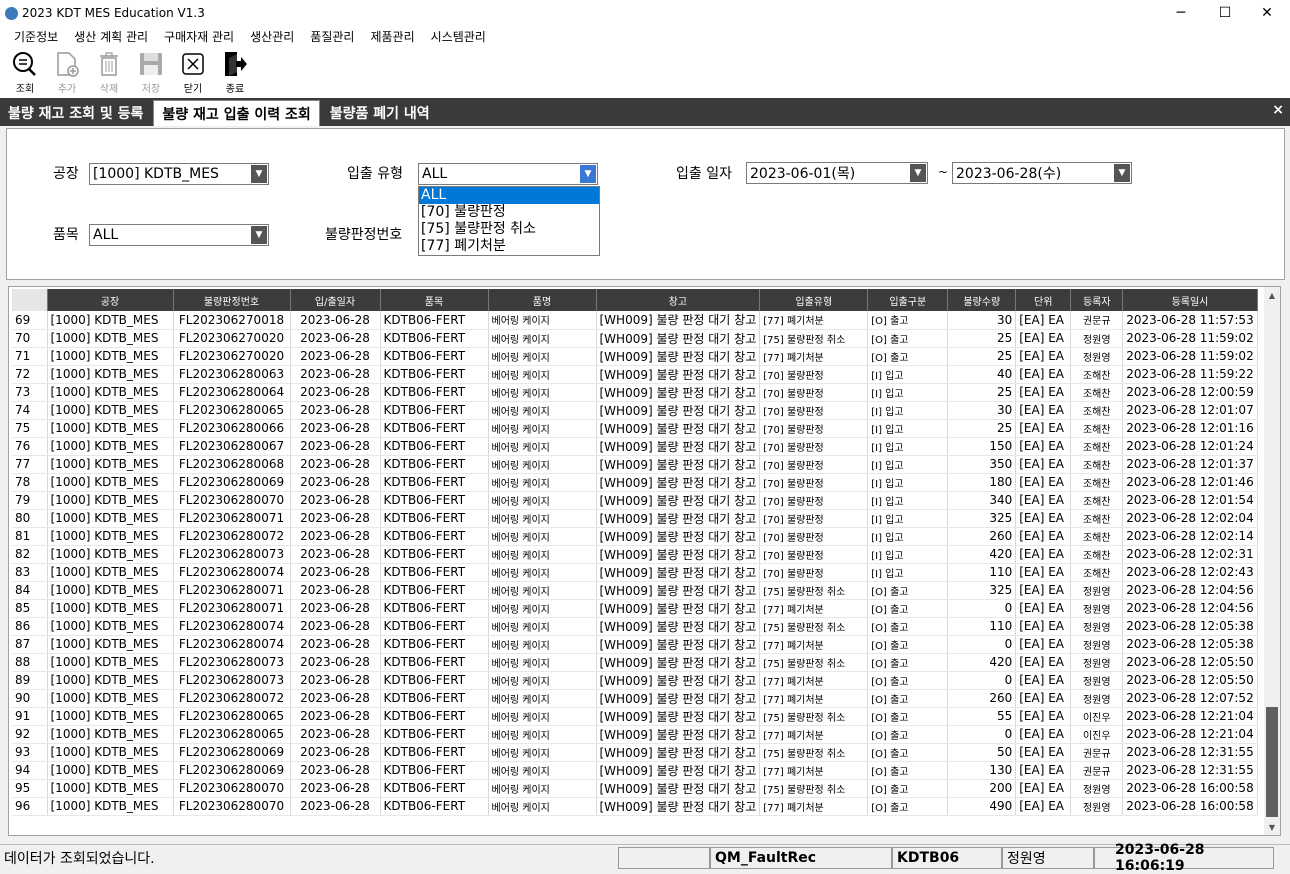 The height and width of the screenshot is (874, 1290). What do you see at coordinates (110, 300) in the screenshot?
I see `column-header: 공장` at bounding box center [110, 300].